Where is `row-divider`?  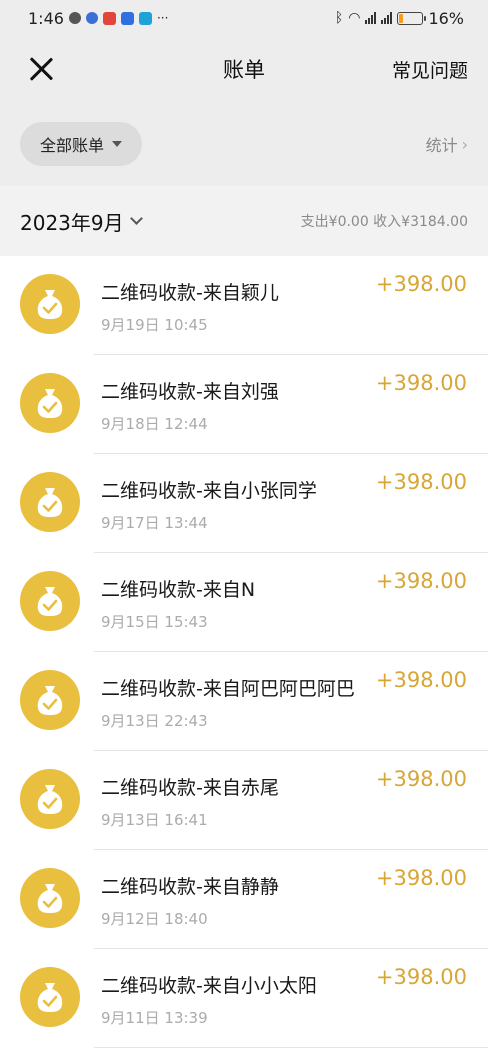
row-divider is located at coordinates (291, 1047).